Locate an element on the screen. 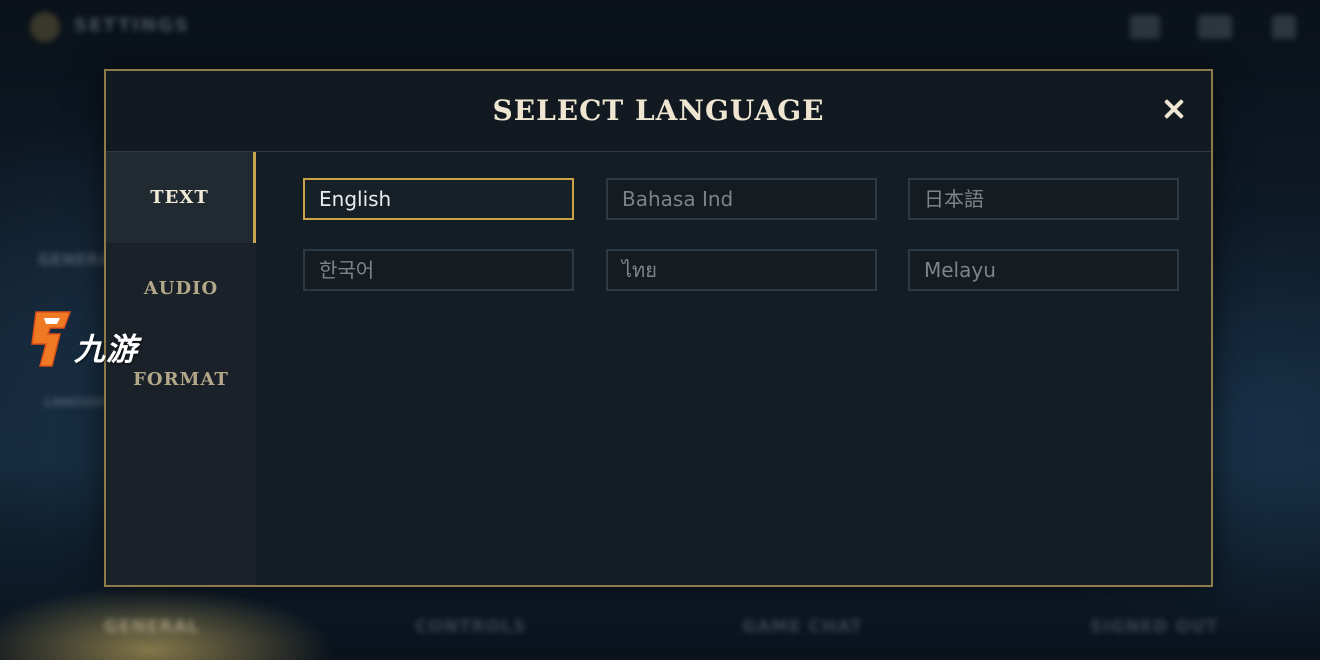 The height and width of the screenshot is (660, 1320). watermark-text: 九游 is located at coordinates (106, 350).